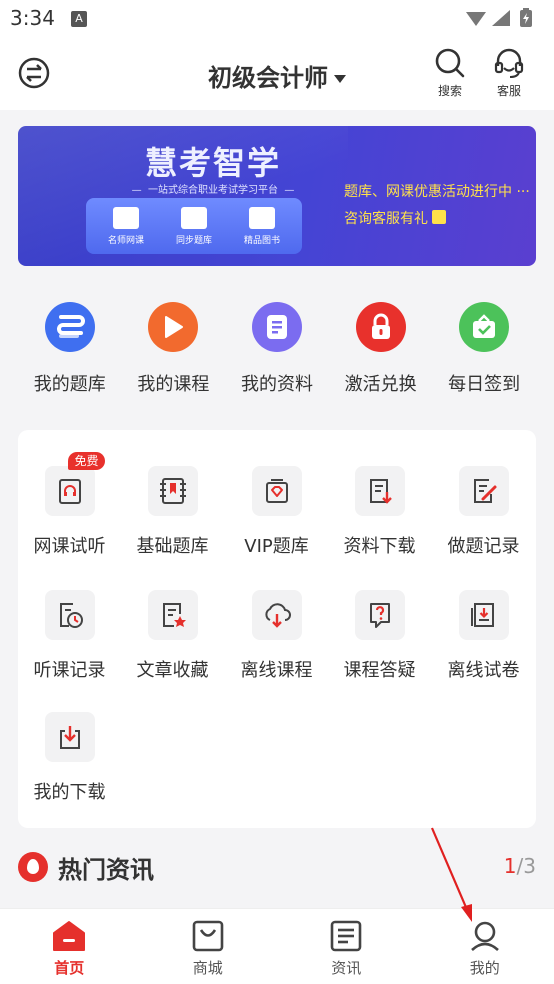 This screenshot has width=554, height=984. Describe the element at coordinates (69, 968) in the screenshot. I see `tab-label: 首页` at that location.